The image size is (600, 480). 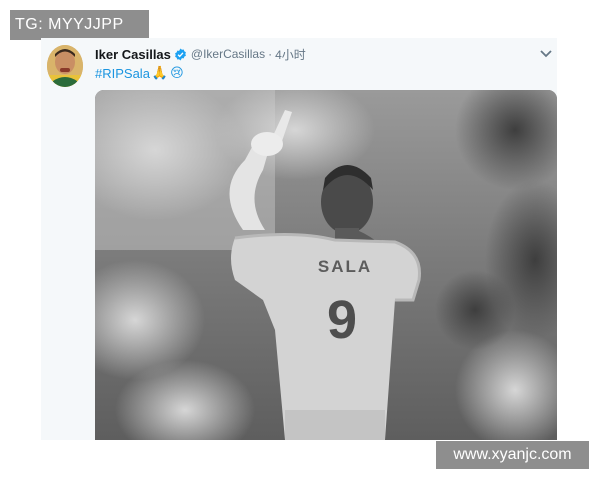 I want to click on jersey-name-label: SALA, so click(x=345, y=266).